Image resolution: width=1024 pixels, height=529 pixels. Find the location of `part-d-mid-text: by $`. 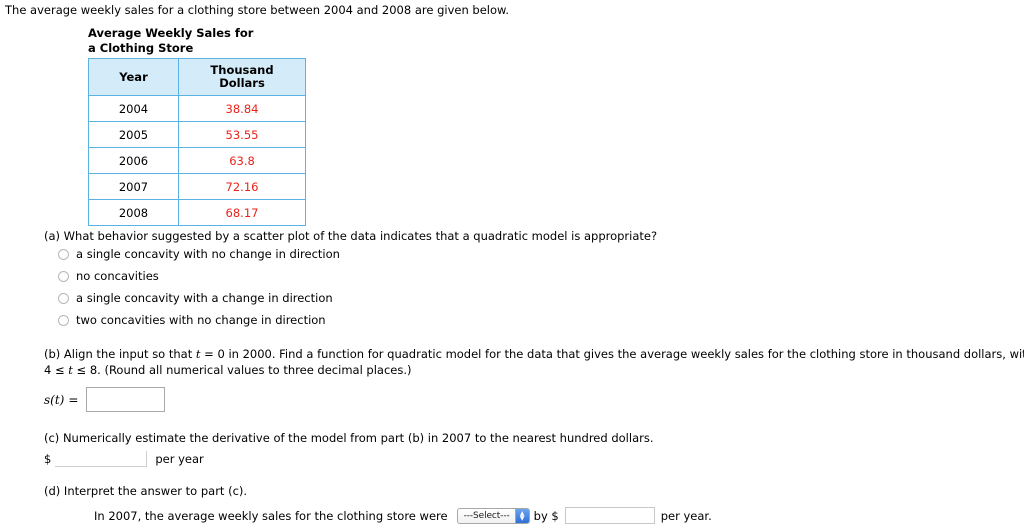

part-d-mid-text: by $ is located at coordinates (546, 515).